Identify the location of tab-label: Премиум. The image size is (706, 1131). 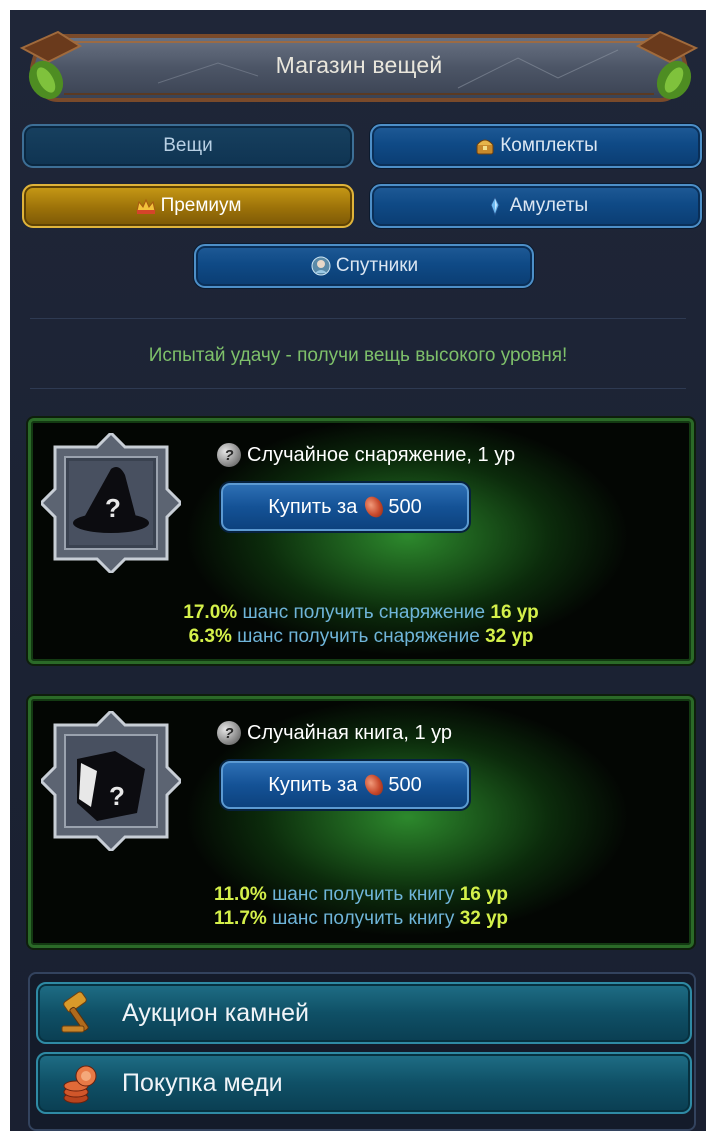
(201, 205).